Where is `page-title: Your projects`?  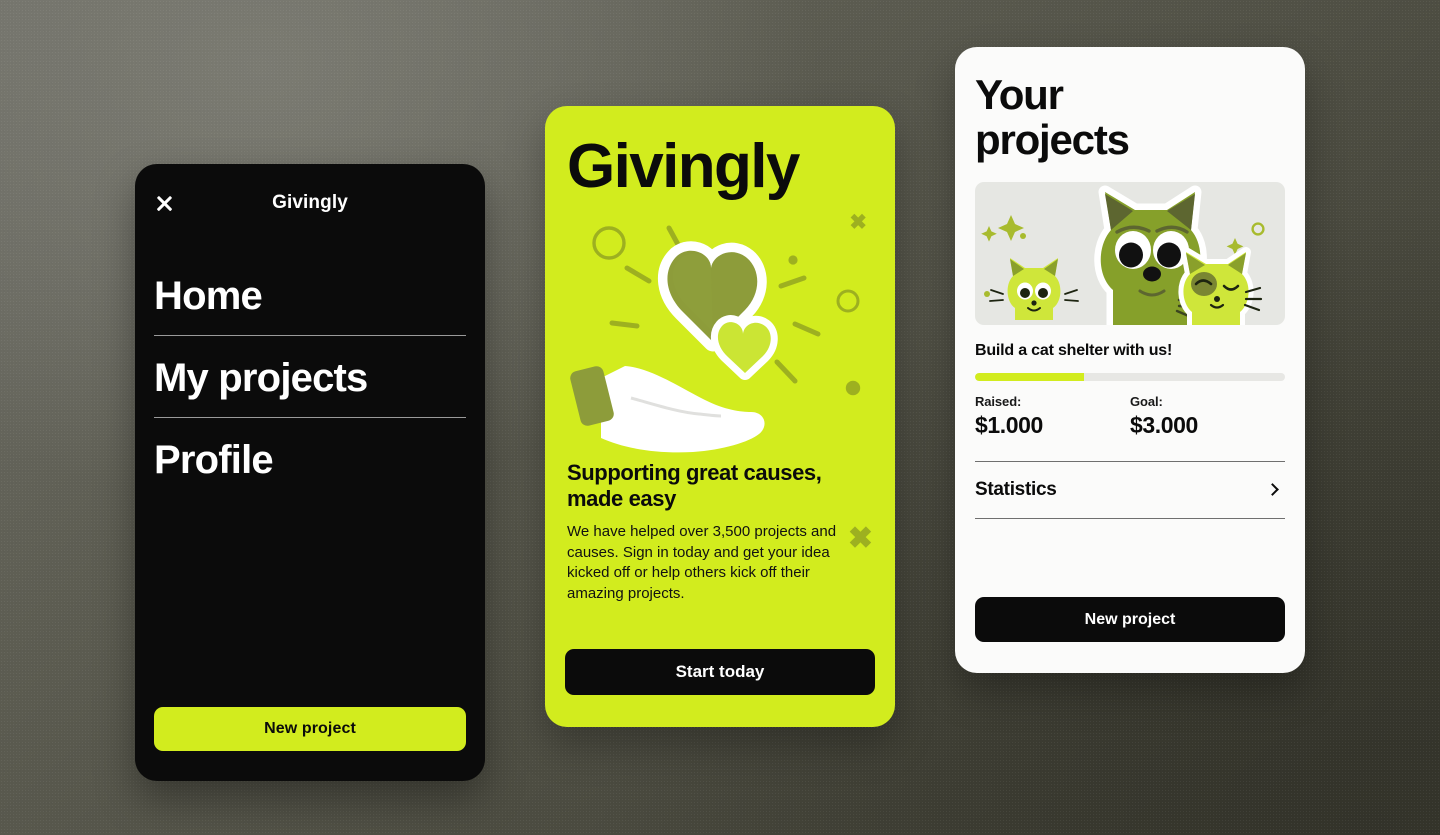
page-title: Your projects is located at coordinates (1052, 117).